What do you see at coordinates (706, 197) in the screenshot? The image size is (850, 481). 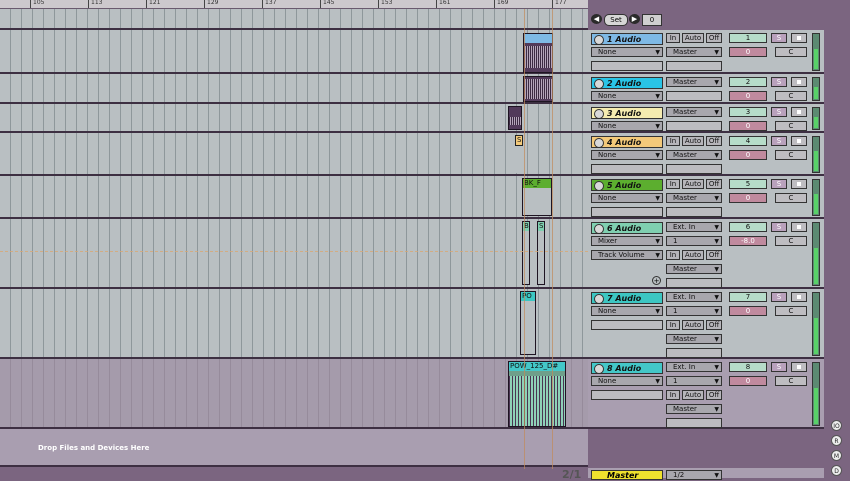 I see `mixer-track-5: 5 Audio NoneInAutoOff Master 5S0C` at bounding box center [706, 197].